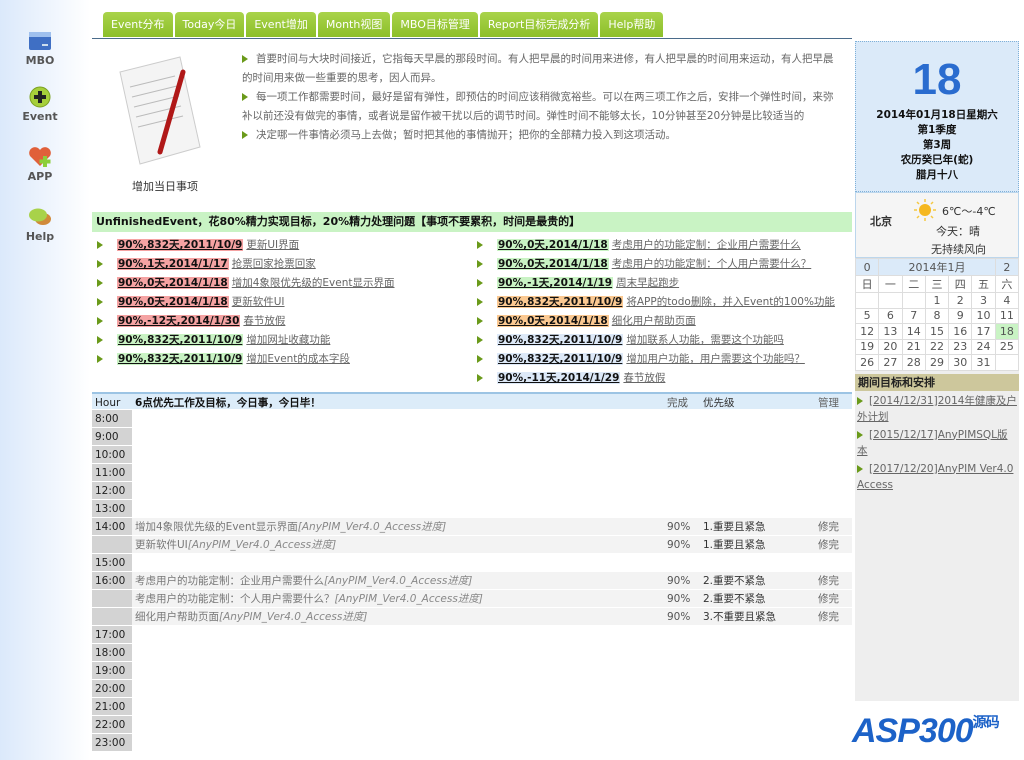 This screenshot has height=760, width=1024. Describe the element at coordinates (712, 264) in the screenshot. I see `event-link: 考虑用户的功能定制：个人用户需要什么？` at that location.